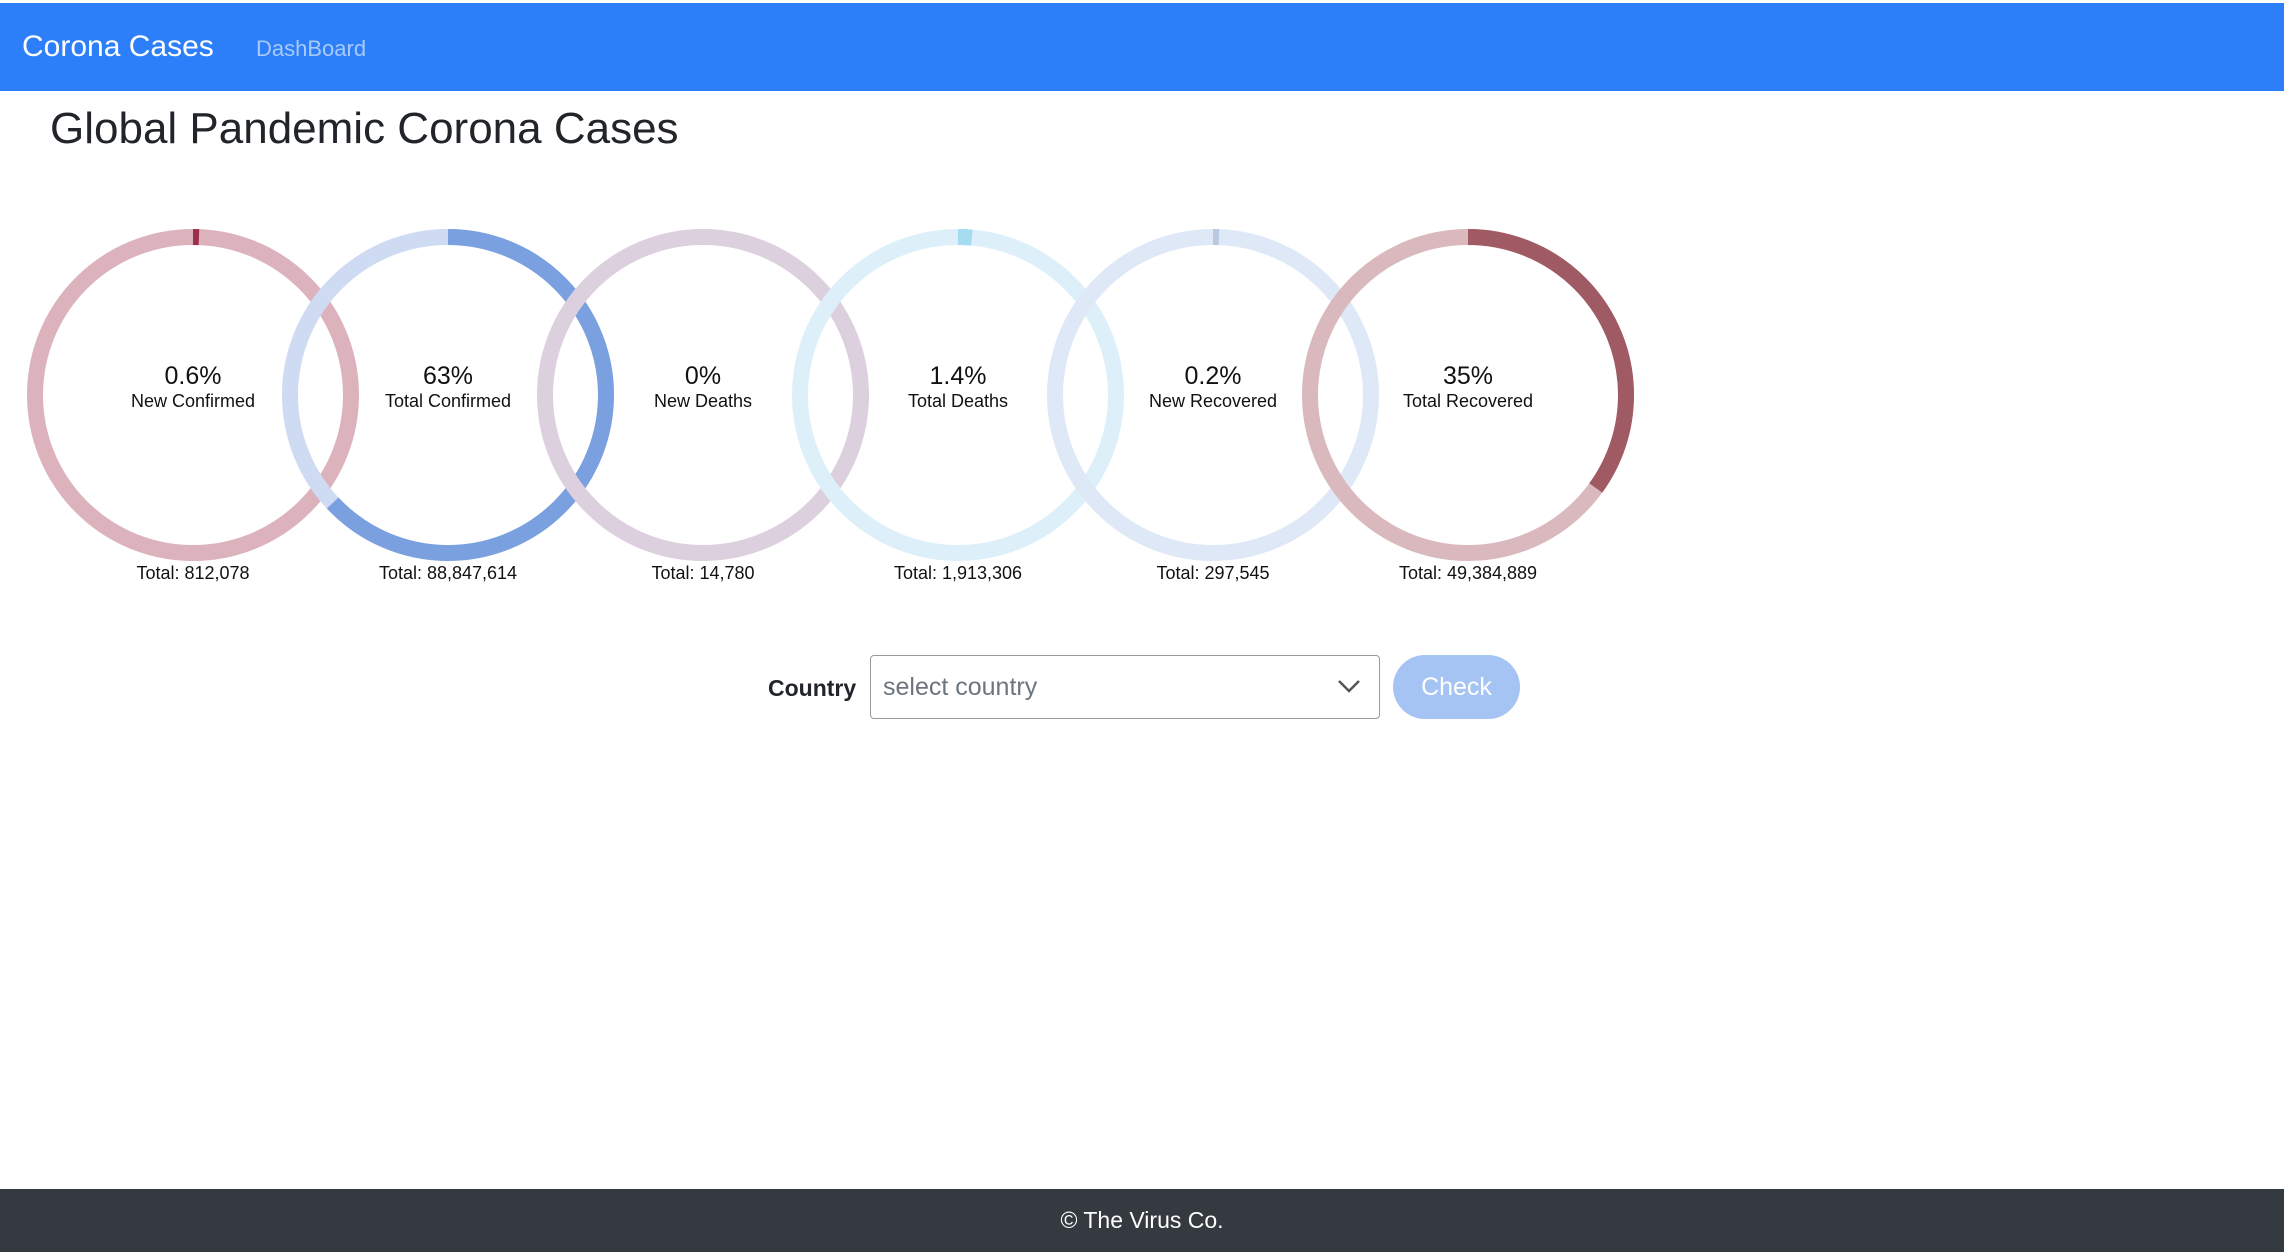  I want to click on footer-text: © The Virus Co., so click(1142, 1220).